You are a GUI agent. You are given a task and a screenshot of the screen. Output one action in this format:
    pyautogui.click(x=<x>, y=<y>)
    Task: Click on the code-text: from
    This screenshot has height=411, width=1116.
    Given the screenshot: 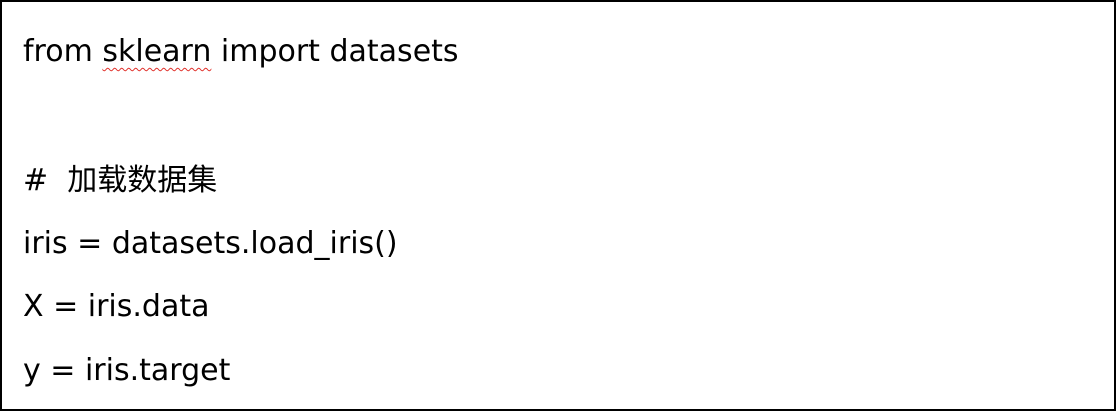 What is the action you would take?
    pyautogui.click(x=63, y=51)
    